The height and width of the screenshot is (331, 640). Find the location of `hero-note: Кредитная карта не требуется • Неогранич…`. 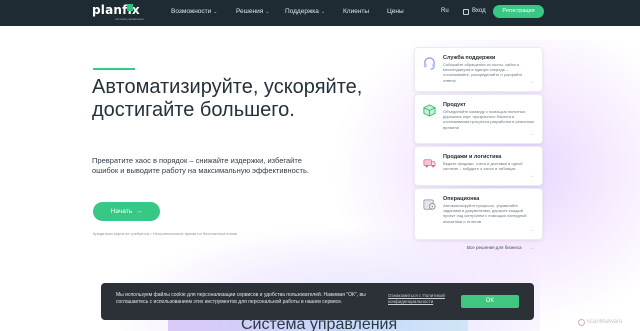

hero-note: Кредитная карта не требуется • Неогранич… is located at coordinates (165, 233).